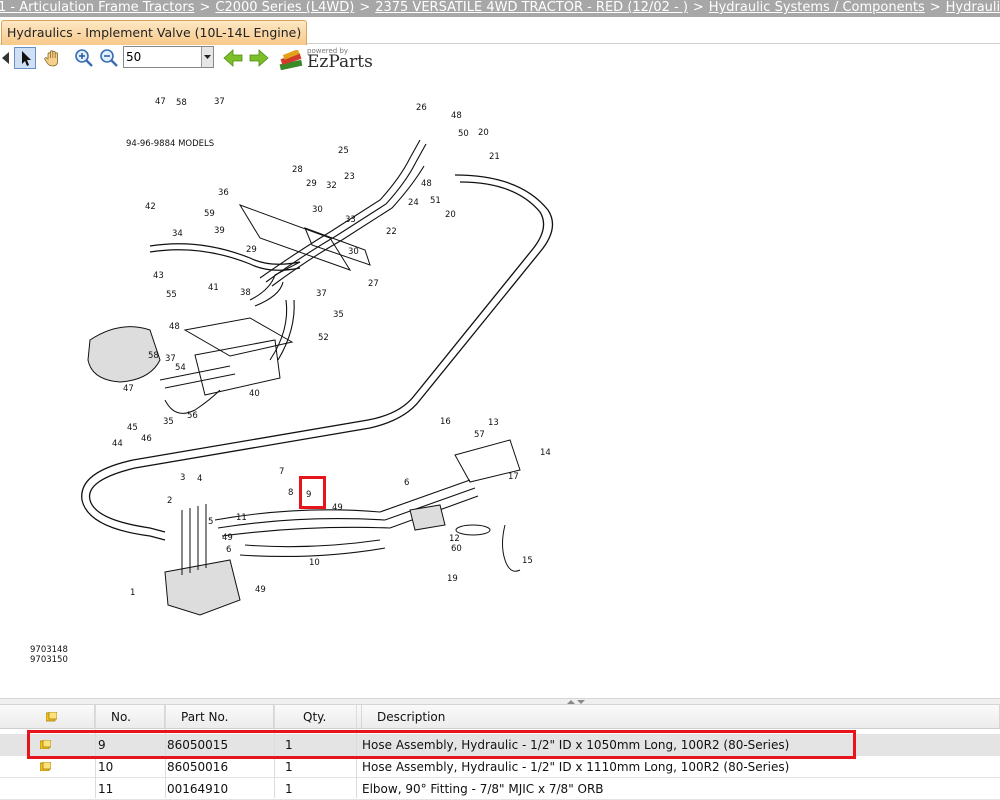 The width and height of the screenshot is (1000, 800). What do you see at coordinates (454, 539) in the screenshot?
I see `callout: 12` at bounding box center [454, 539].